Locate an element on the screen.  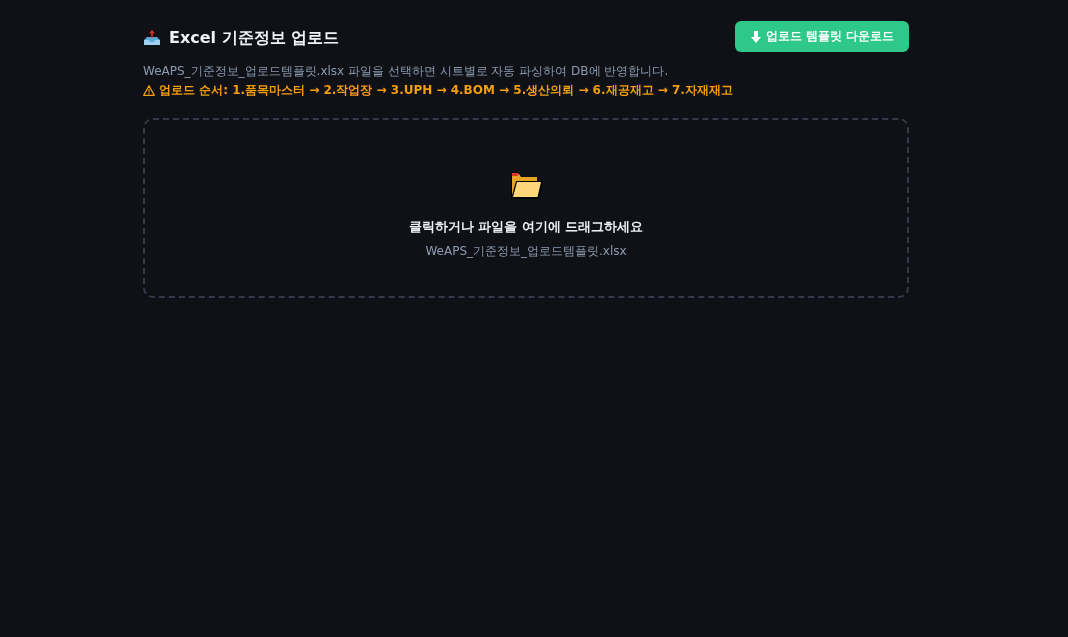
inbox-tray-icon is located at coordinates (152, 38).